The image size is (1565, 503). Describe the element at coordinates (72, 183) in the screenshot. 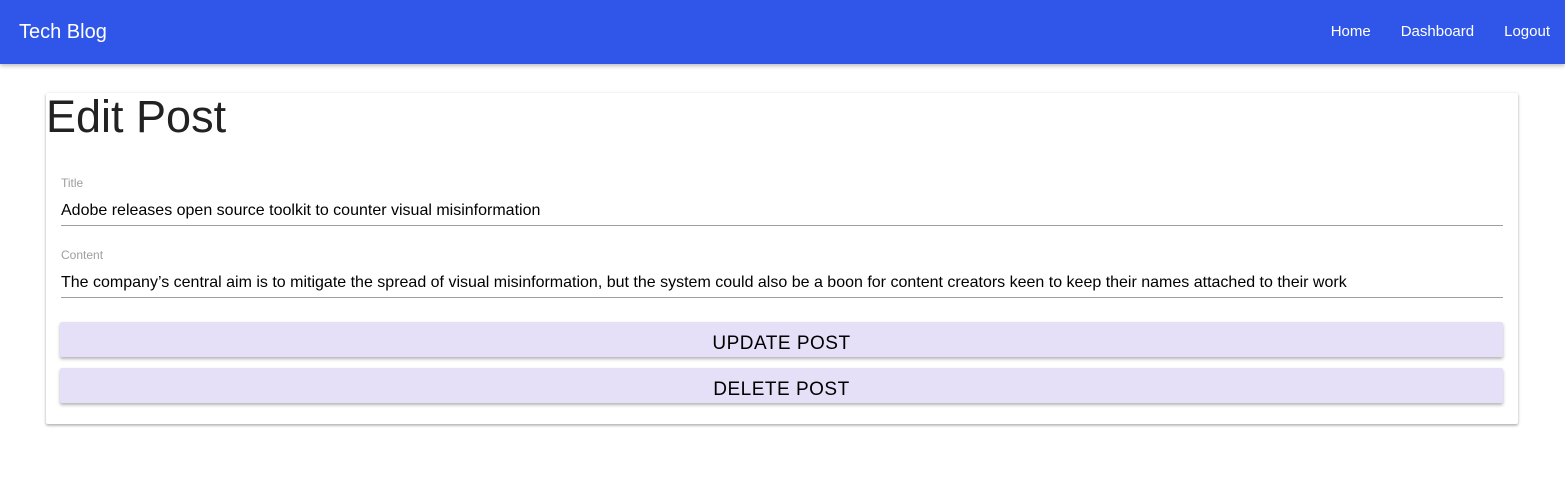

I see `title-field-label: Title` at that location.